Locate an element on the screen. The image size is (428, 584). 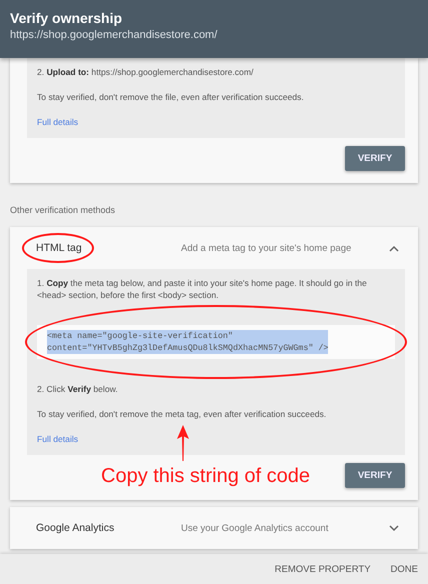
instruction-text: 2. Click Verify below. is located at coordinates (78, 389).